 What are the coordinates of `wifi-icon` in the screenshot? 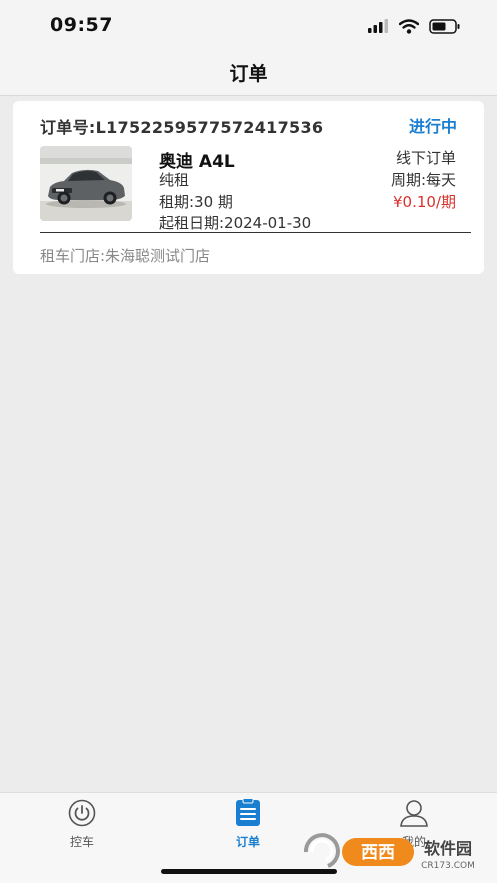 It's located at (409, 26).